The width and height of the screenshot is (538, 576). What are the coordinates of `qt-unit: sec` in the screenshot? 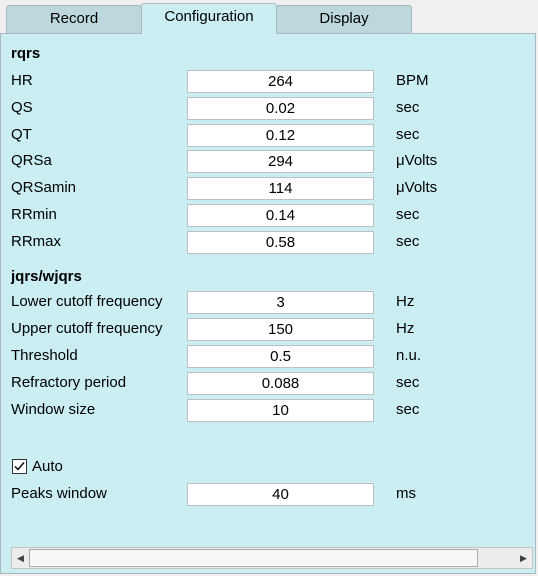 It's located at (408, 134).